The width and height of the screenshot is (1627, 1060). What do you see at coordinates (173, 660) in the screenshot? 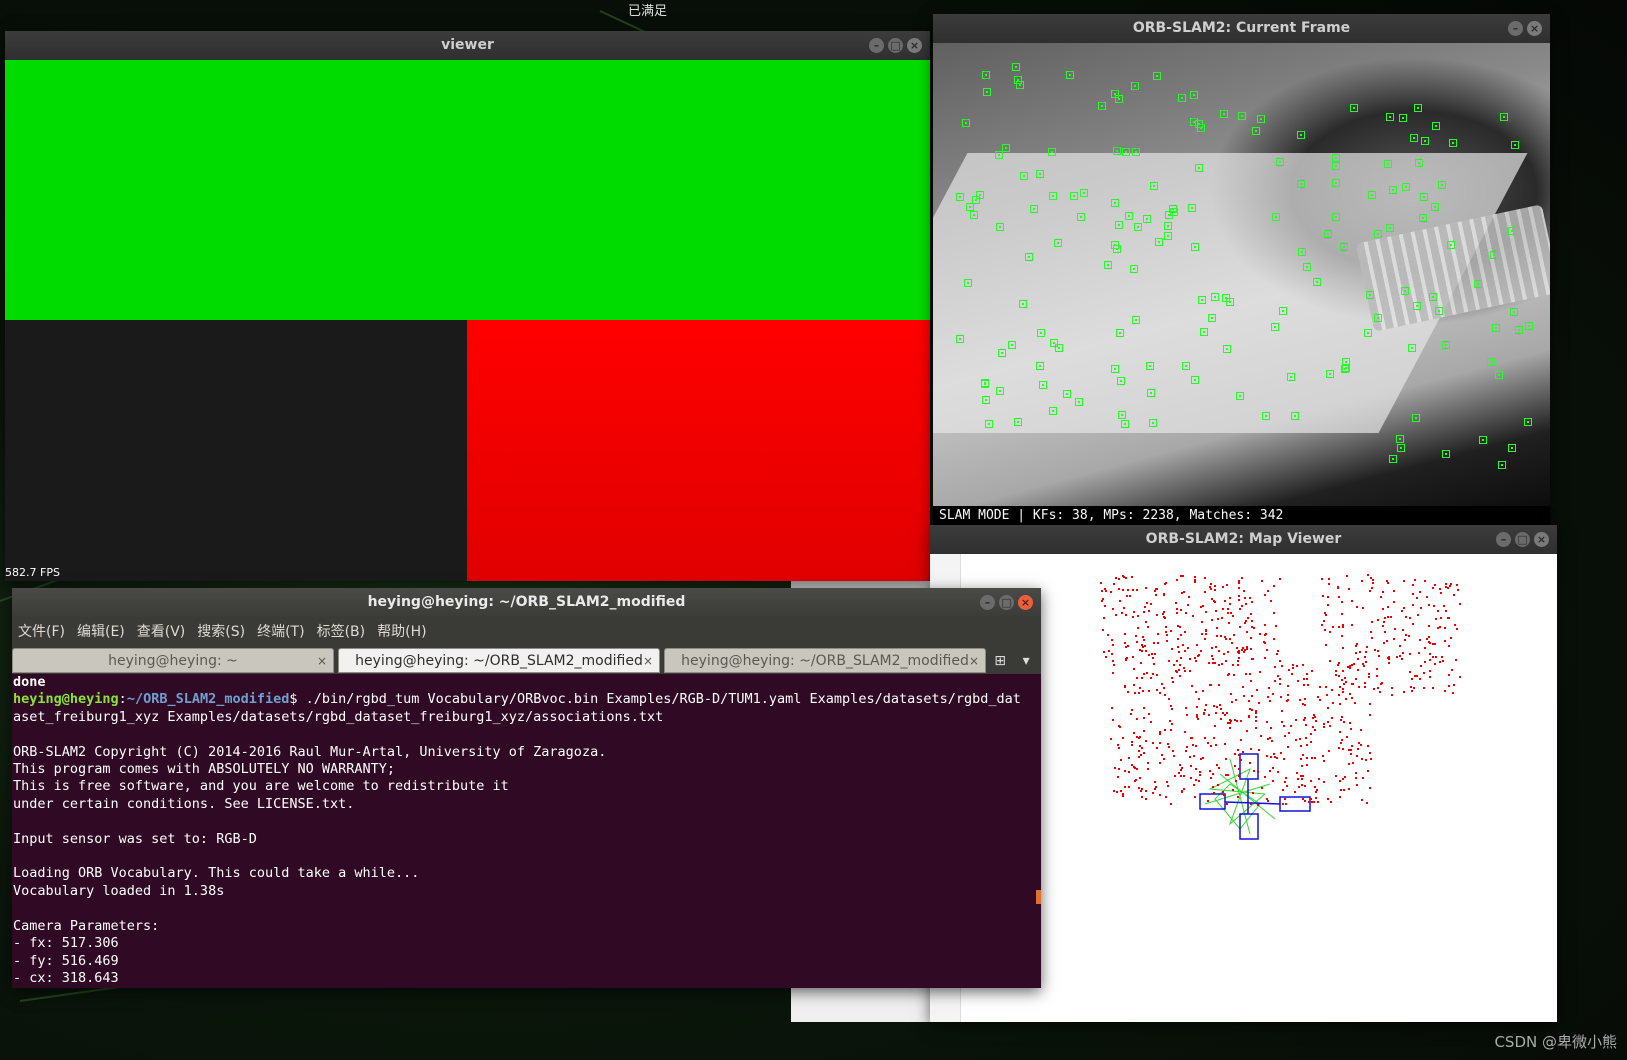
I see `tab-home: heying@heying: ~ ×` at bounding box center [173, 660].